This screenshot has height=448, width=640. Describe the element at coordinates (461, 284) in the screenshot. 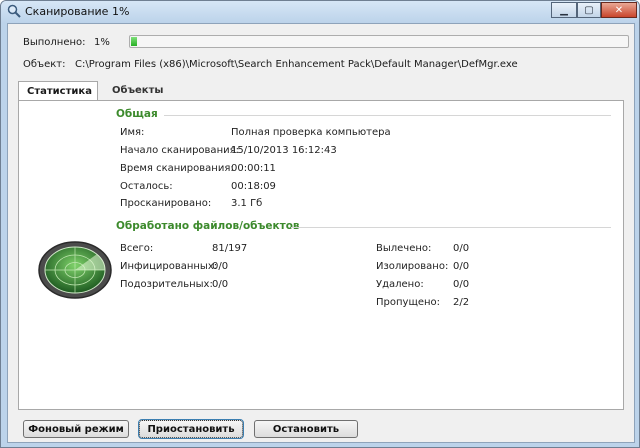

I see `processed-value-deleted: 0/0` at that location.